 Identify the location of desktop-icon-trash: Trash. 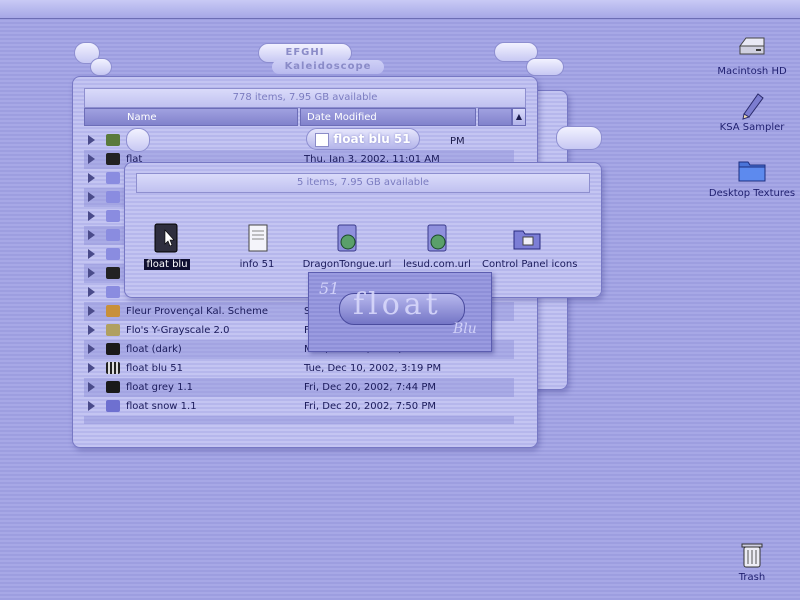
(752, 560).